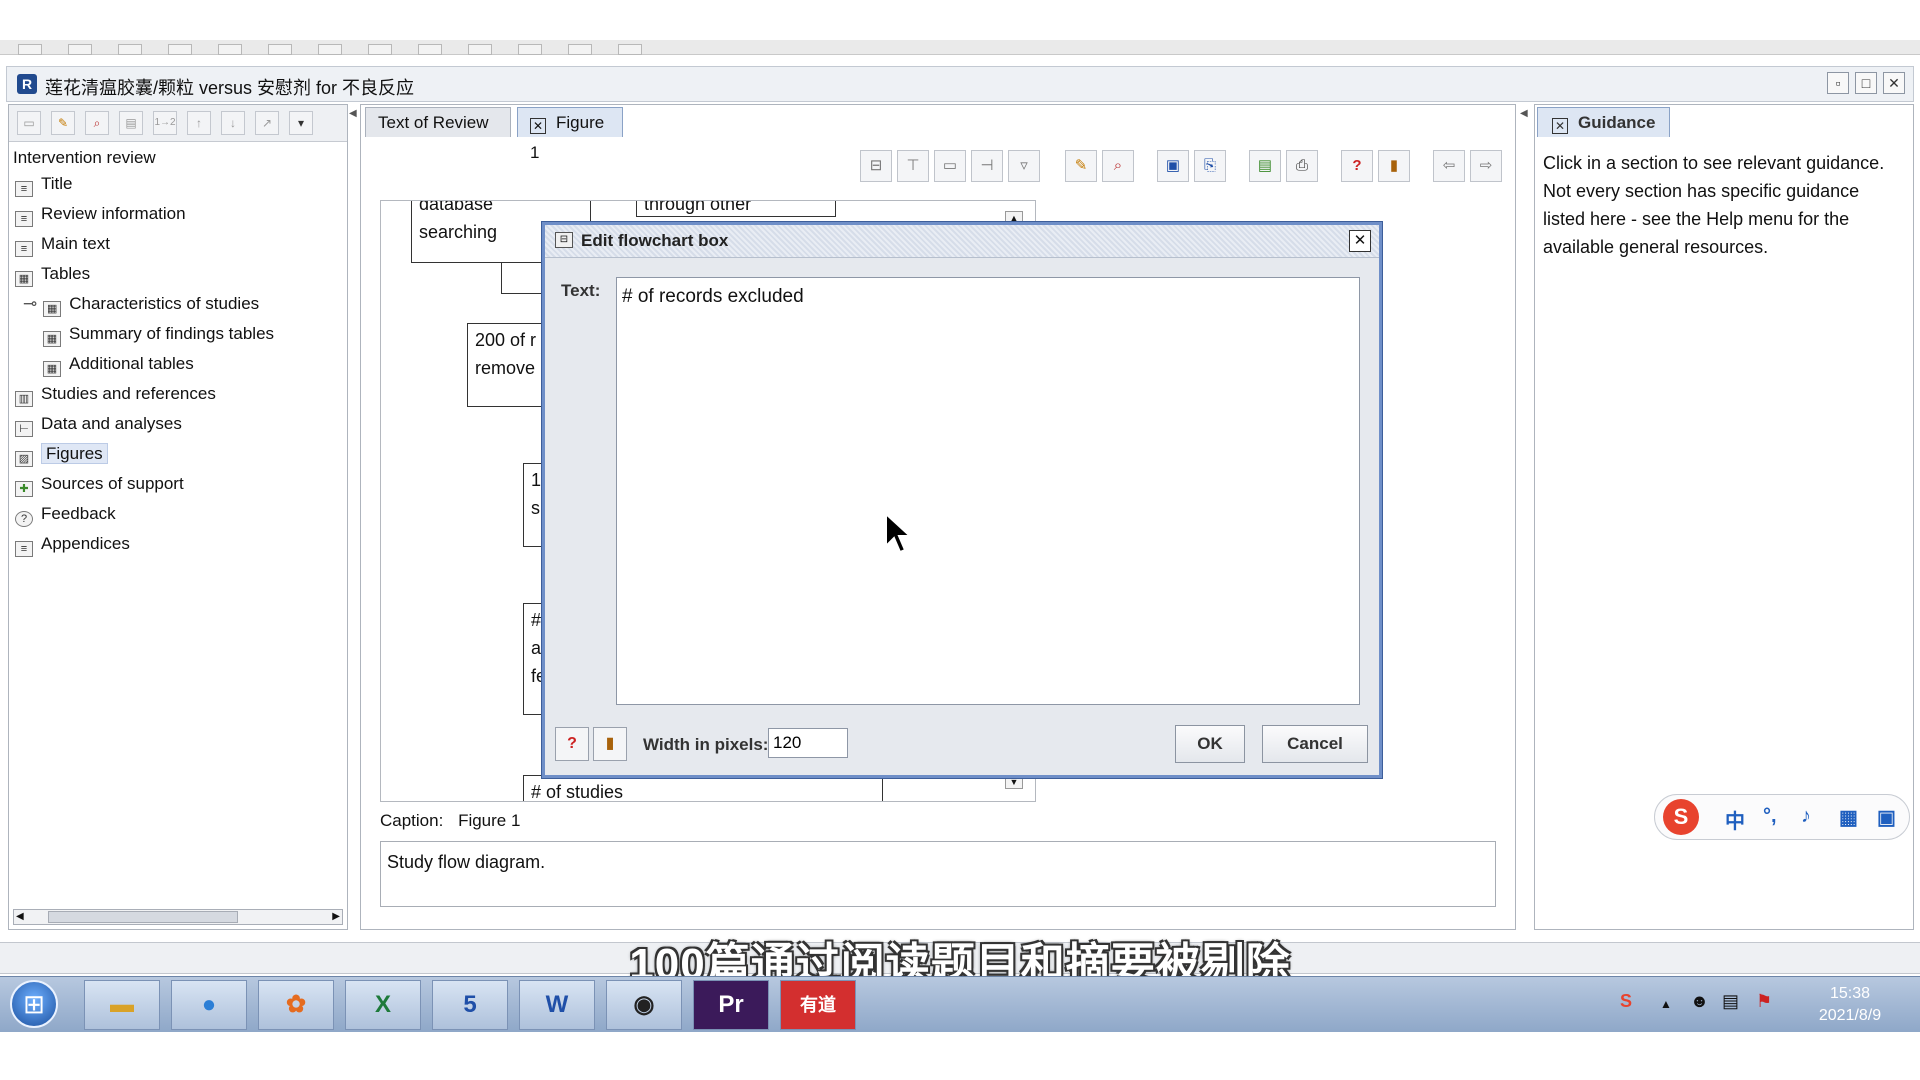  Describe the element at coordinates (1626, 1001) in the screenshot. I see `tray-sogou-icon: S` at that location.